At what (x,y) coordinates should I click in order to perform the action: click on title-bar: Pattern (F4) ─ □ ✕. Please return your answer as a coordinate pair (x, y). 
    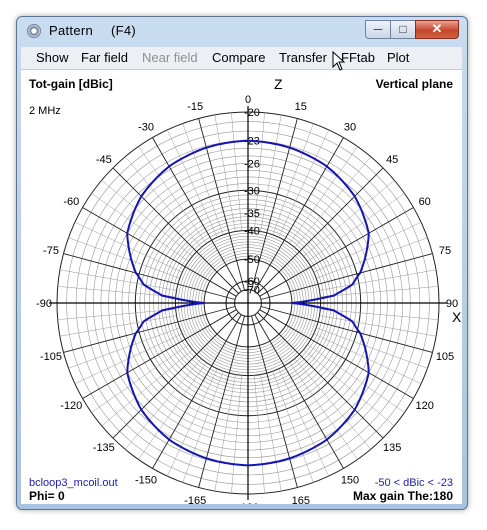
    Looking at the image, I should click on (242, 31).